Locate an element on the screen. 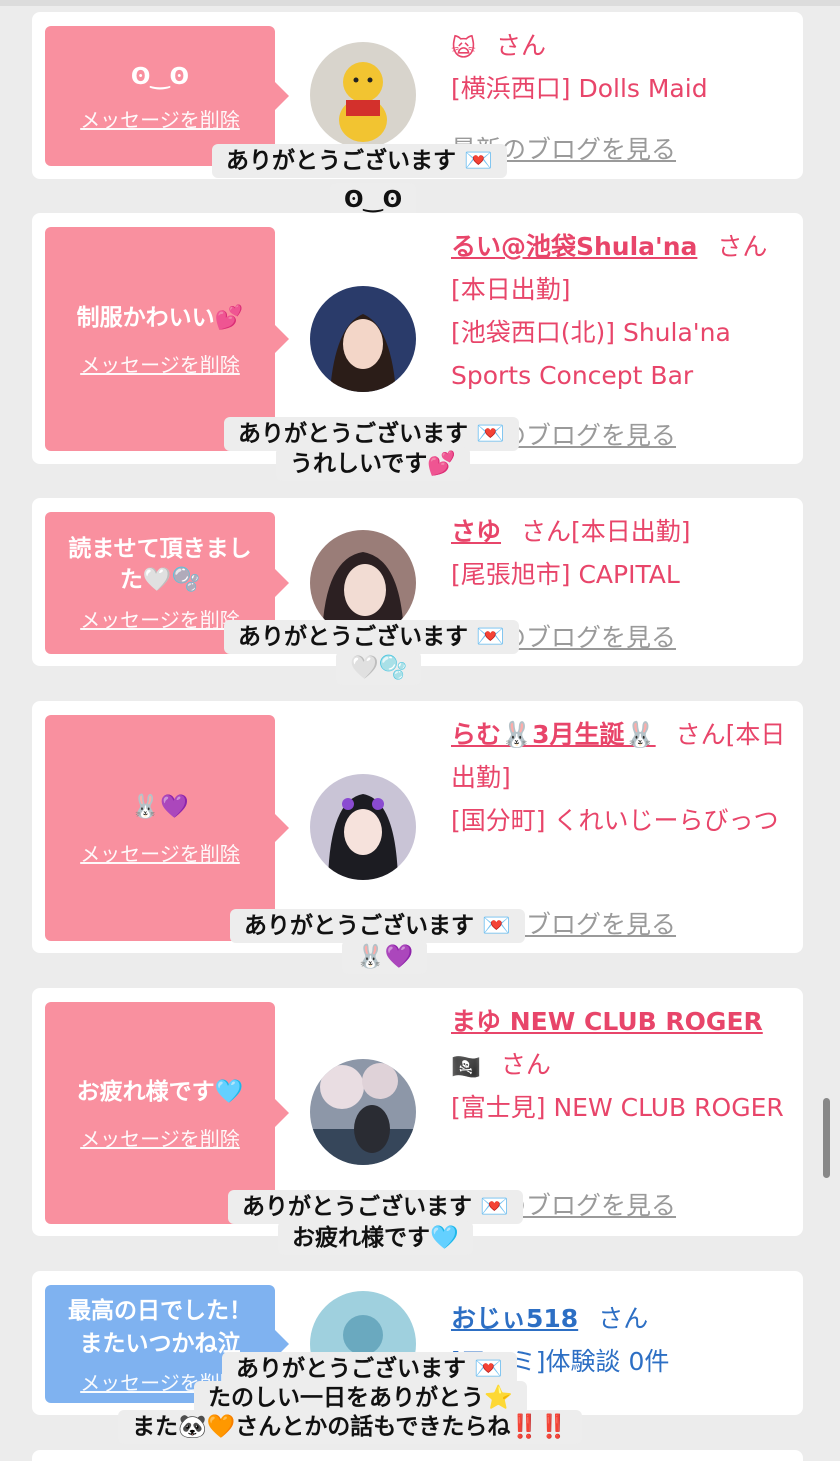  reply-text: 🤍🫧 is located at coordinates (379, 668).